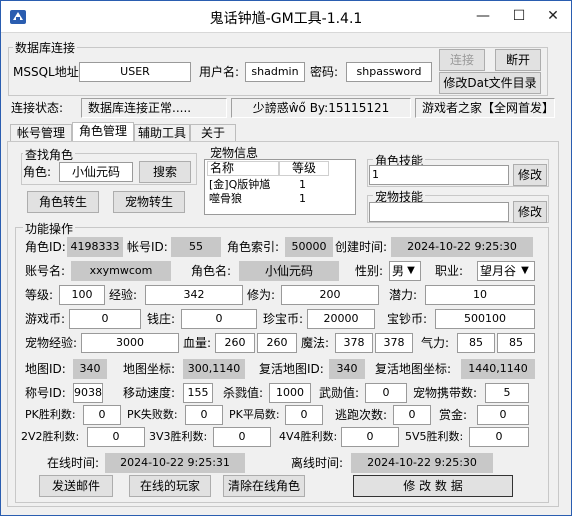  What do you see at coordinates (354, 343) in the screenshot?
I see `mp-input: 378` at bounding box center [354, 343].